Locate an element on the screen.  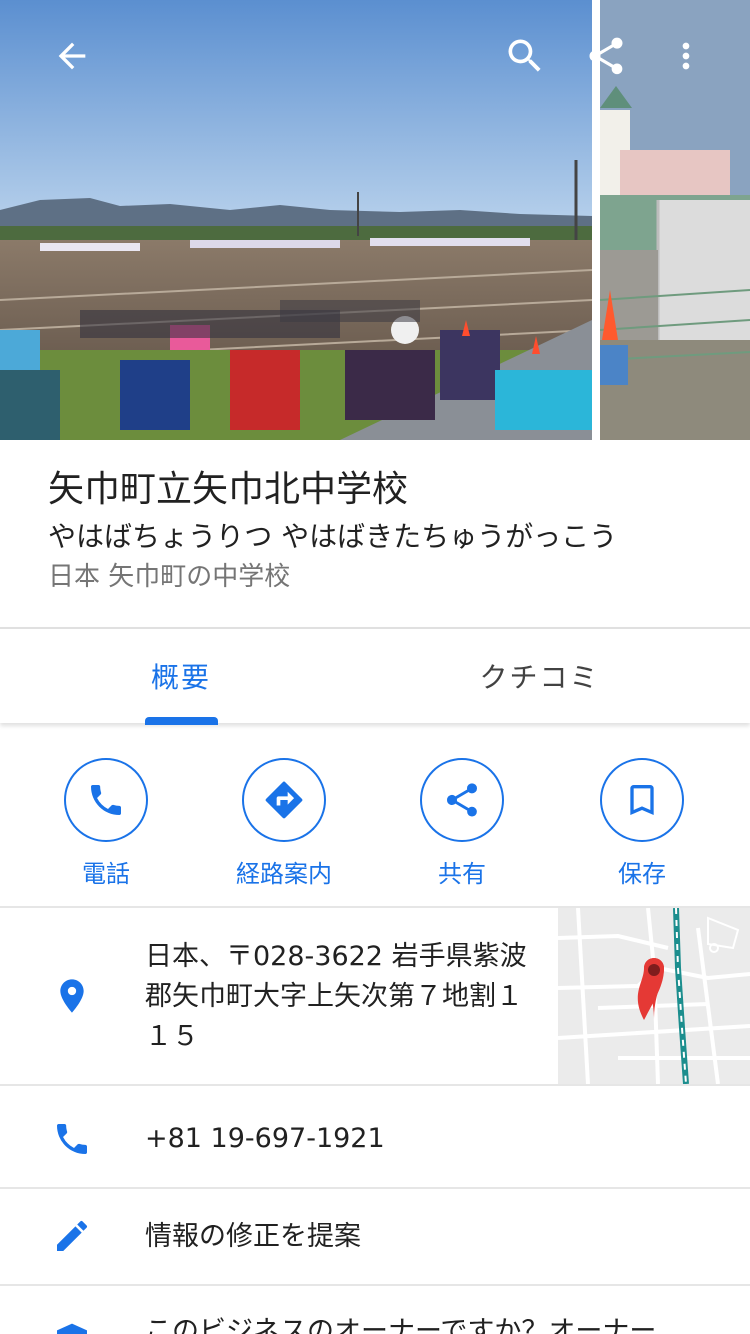
place-reading: やはばちょうりつ やはばきたちゅうがっこう is located at coordinates (333, 536).